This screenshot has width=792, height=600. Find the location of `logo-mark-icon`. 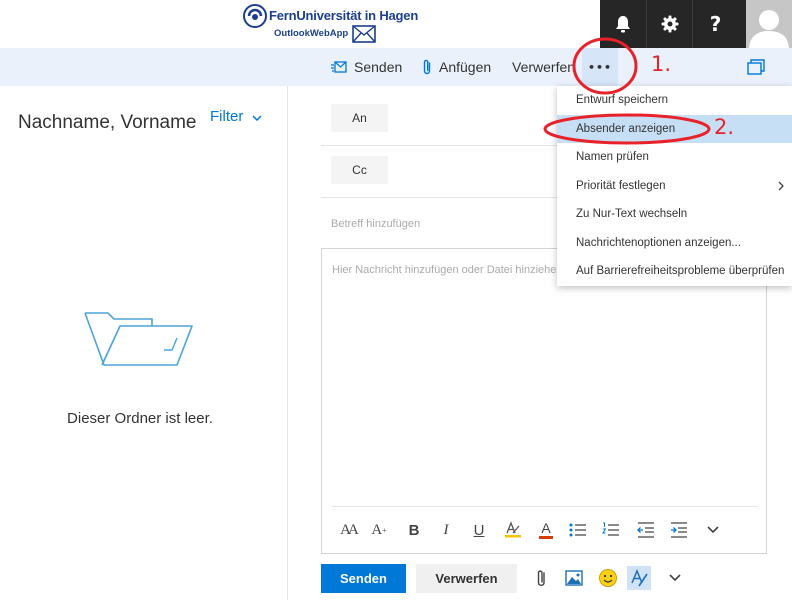

logo-mark-icon is located at coordinates (255, 16).